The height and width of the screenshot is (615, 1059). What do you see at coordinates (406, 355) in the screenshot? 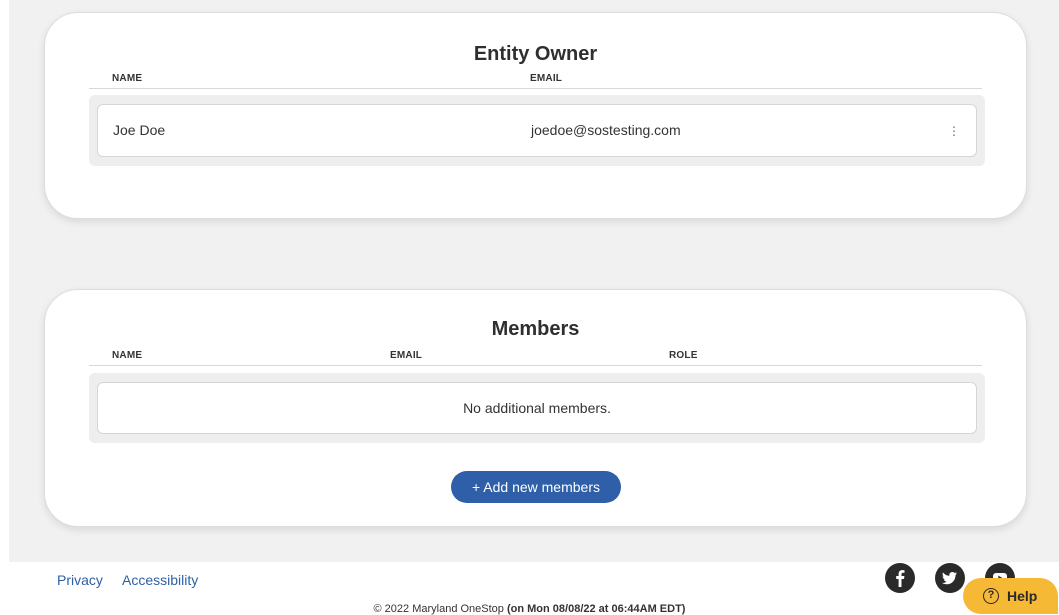
I see `members-email-header: EMAIL` at bounding box center [406, 355].